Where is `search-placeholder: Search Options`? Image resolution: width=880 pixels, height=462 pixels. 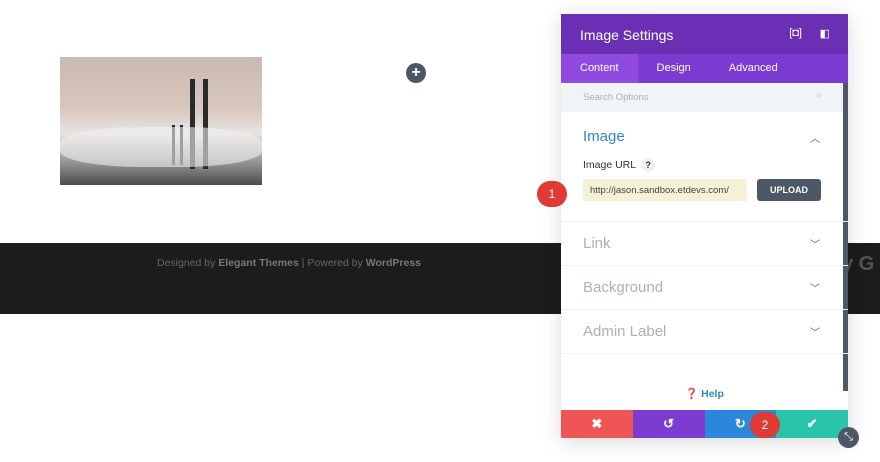 search-placeholder: Search Options is located at coordinates (616, 97).